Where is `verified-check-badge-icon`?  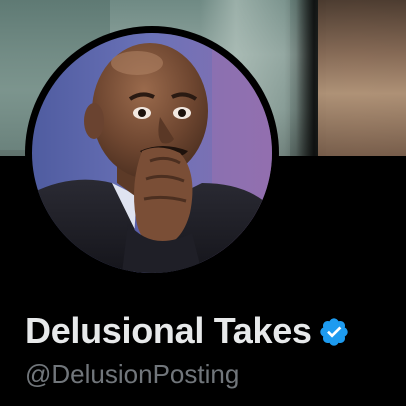 verified-check-badge-icon is located at coordinates (334, 332).